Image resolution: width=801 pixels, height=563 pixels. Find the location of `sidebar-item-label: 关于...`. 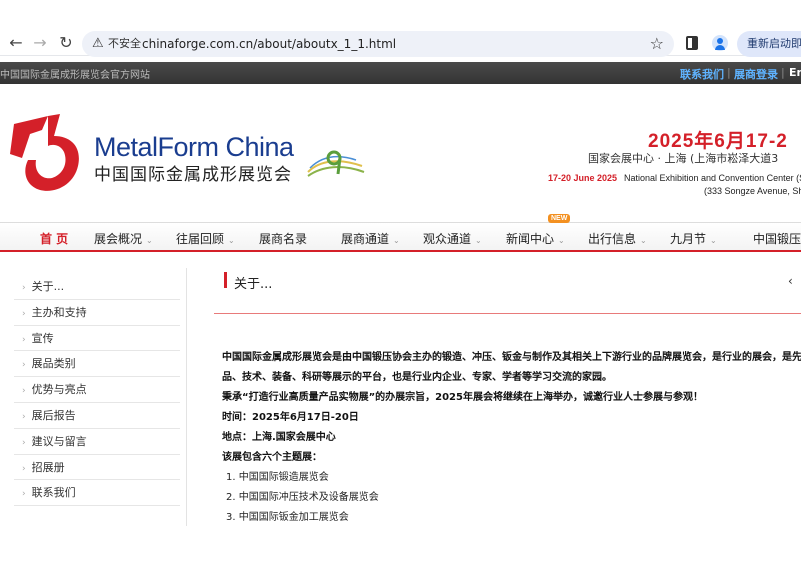

sidebar-item-label: 关于... is located at coordinates (48, 286).